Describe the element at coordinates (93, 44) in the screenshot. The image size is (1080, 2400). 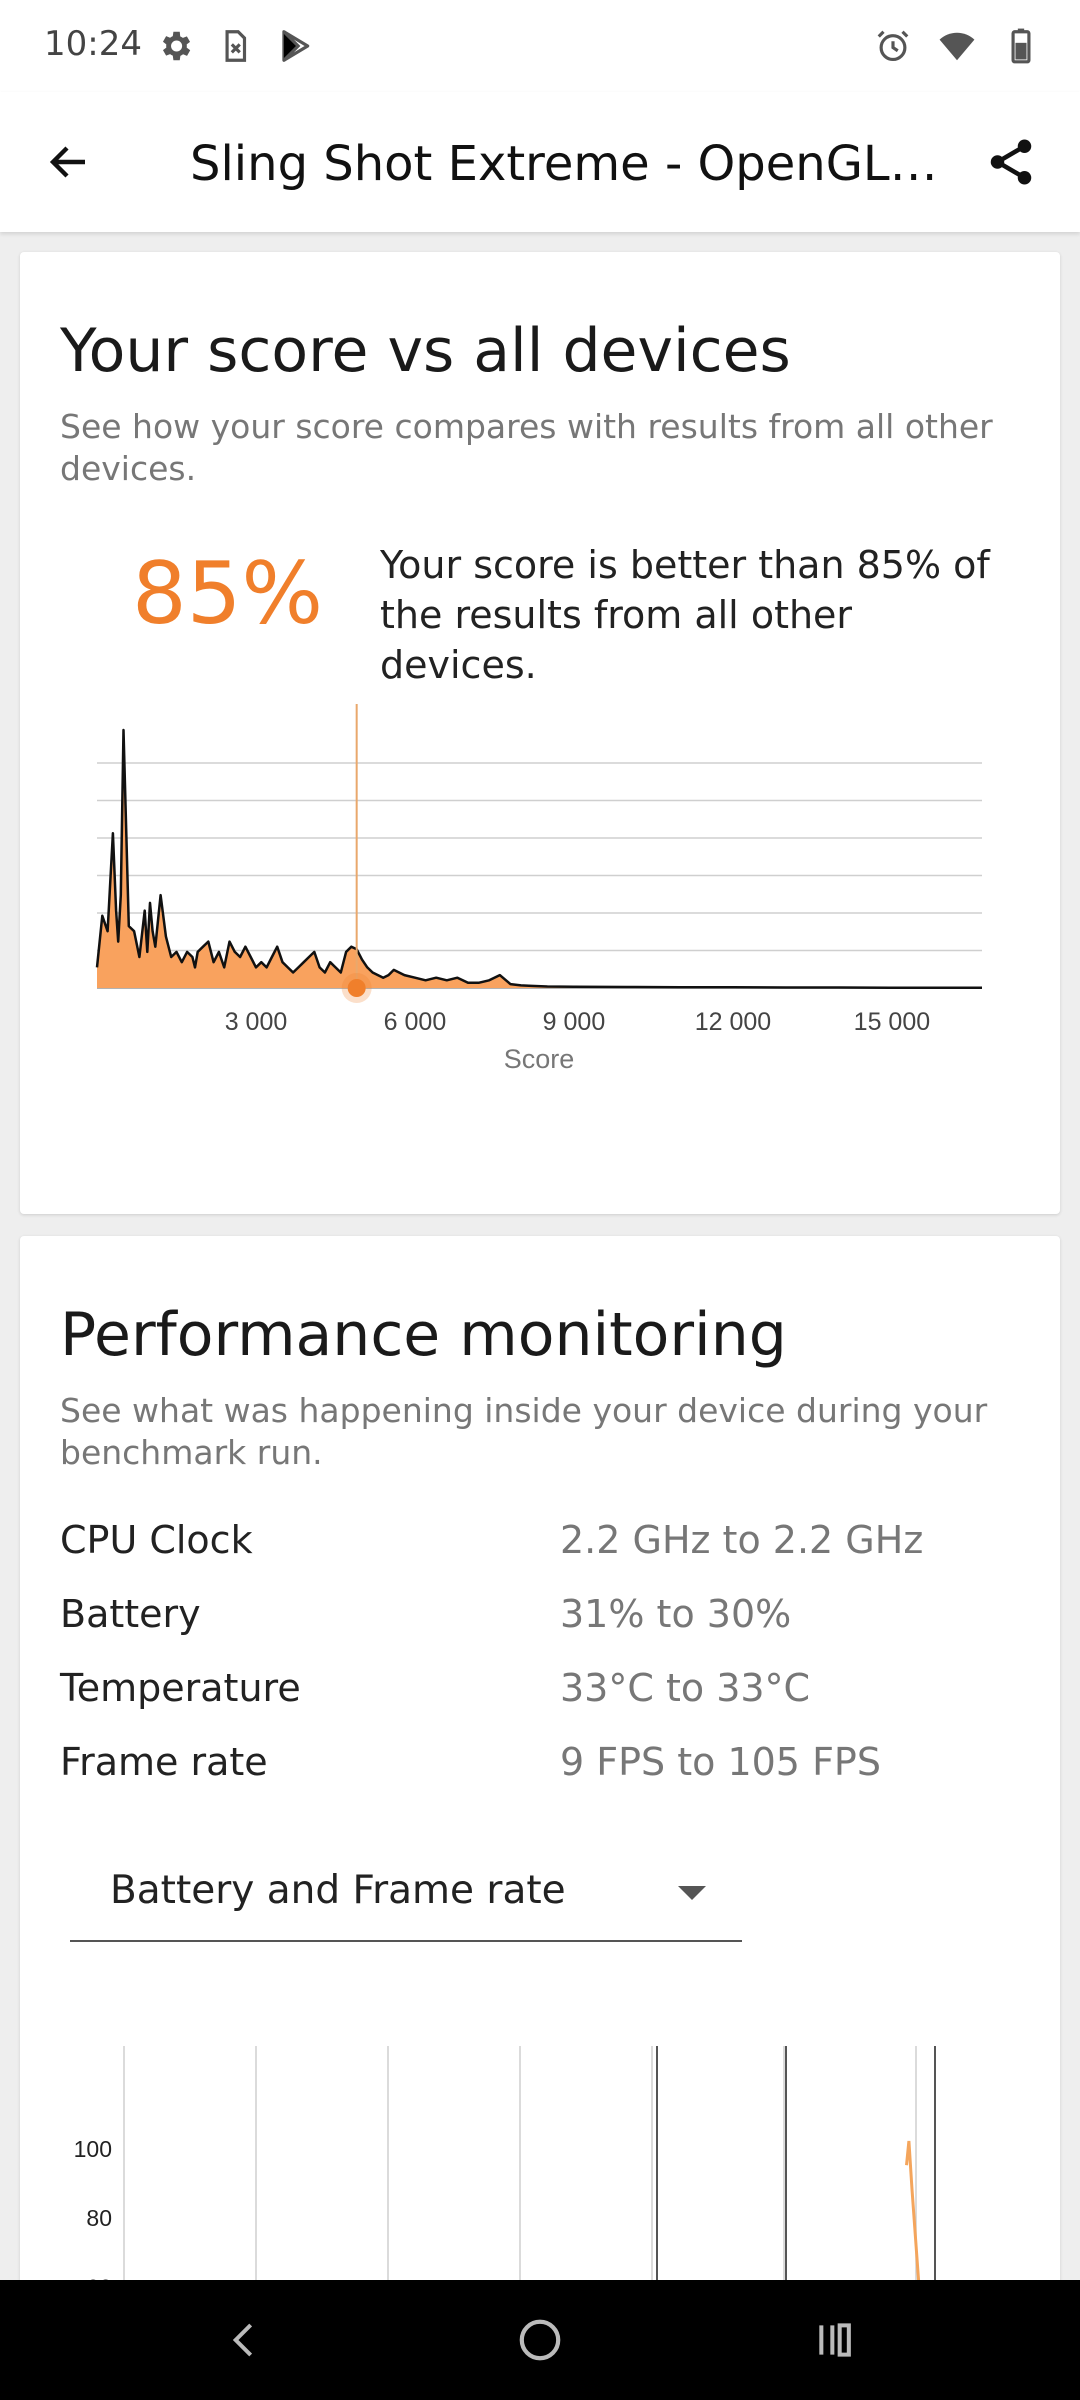
I see `status-time: 10:24` at that location.